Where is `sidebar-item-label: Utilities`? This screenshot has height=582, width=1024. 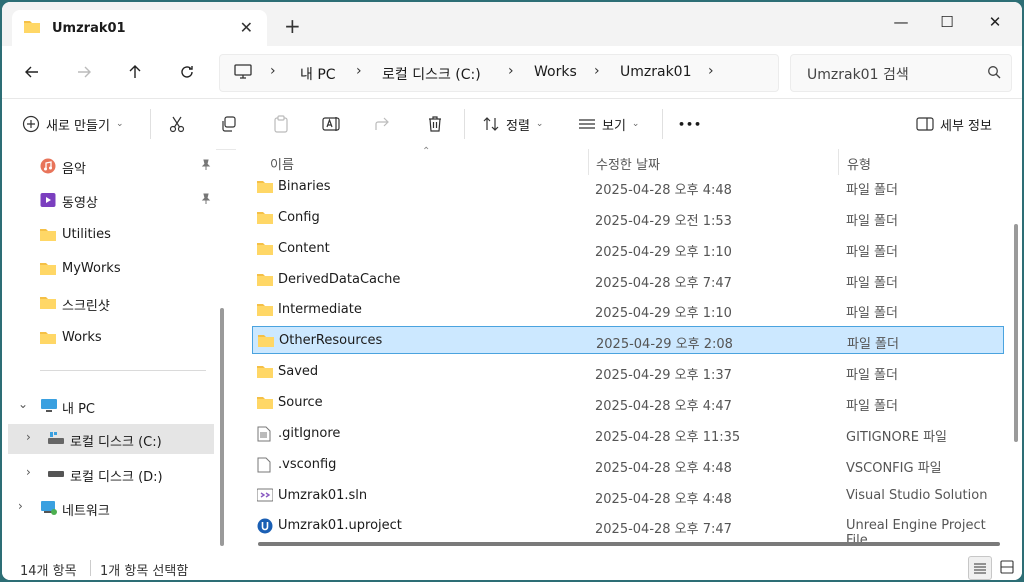 sidebar-item-label: Utilities is located at coordinates (86, 234).